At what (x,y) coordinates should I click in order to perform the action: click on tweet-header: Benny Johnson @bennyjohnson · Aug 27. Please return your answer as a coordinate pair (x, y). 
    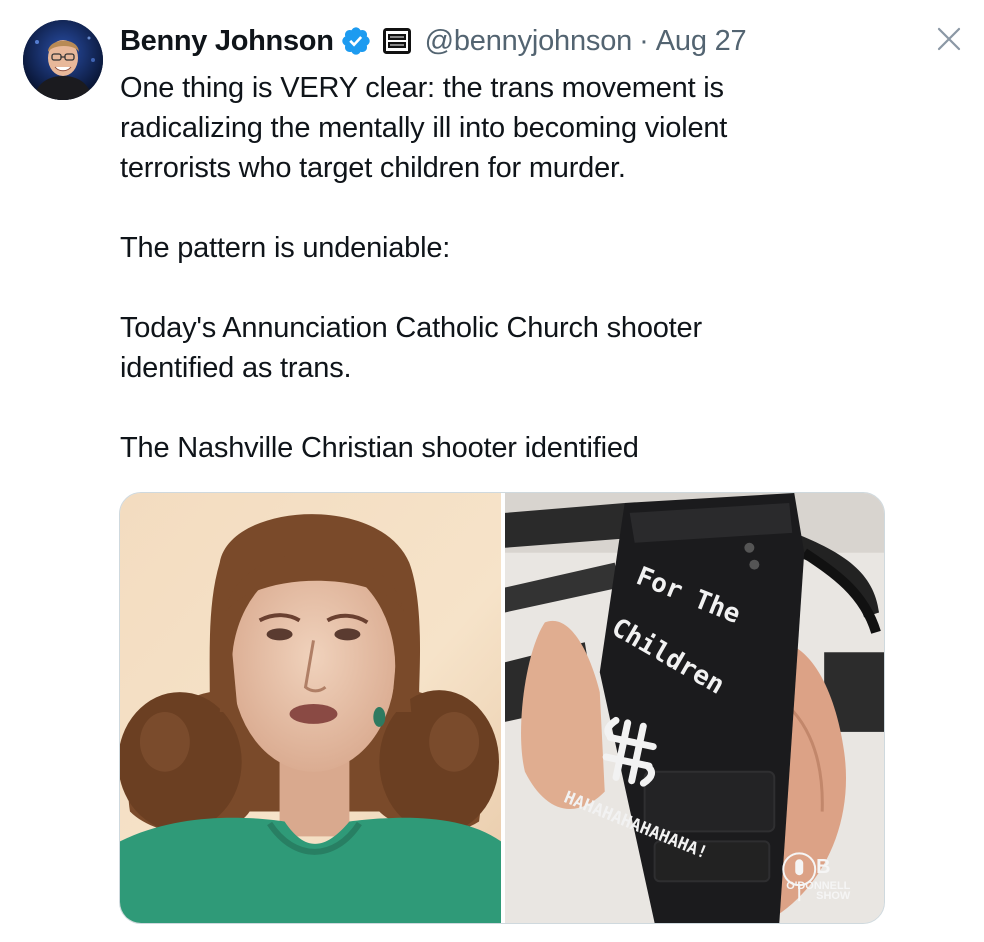
    Looking at the image, I should click on (433, 41).